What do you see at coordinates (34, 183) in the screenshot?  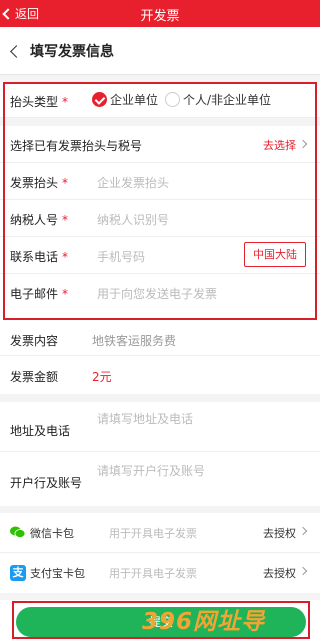 I see `title-label: 发票抬头` at bounding box center [34, 183].